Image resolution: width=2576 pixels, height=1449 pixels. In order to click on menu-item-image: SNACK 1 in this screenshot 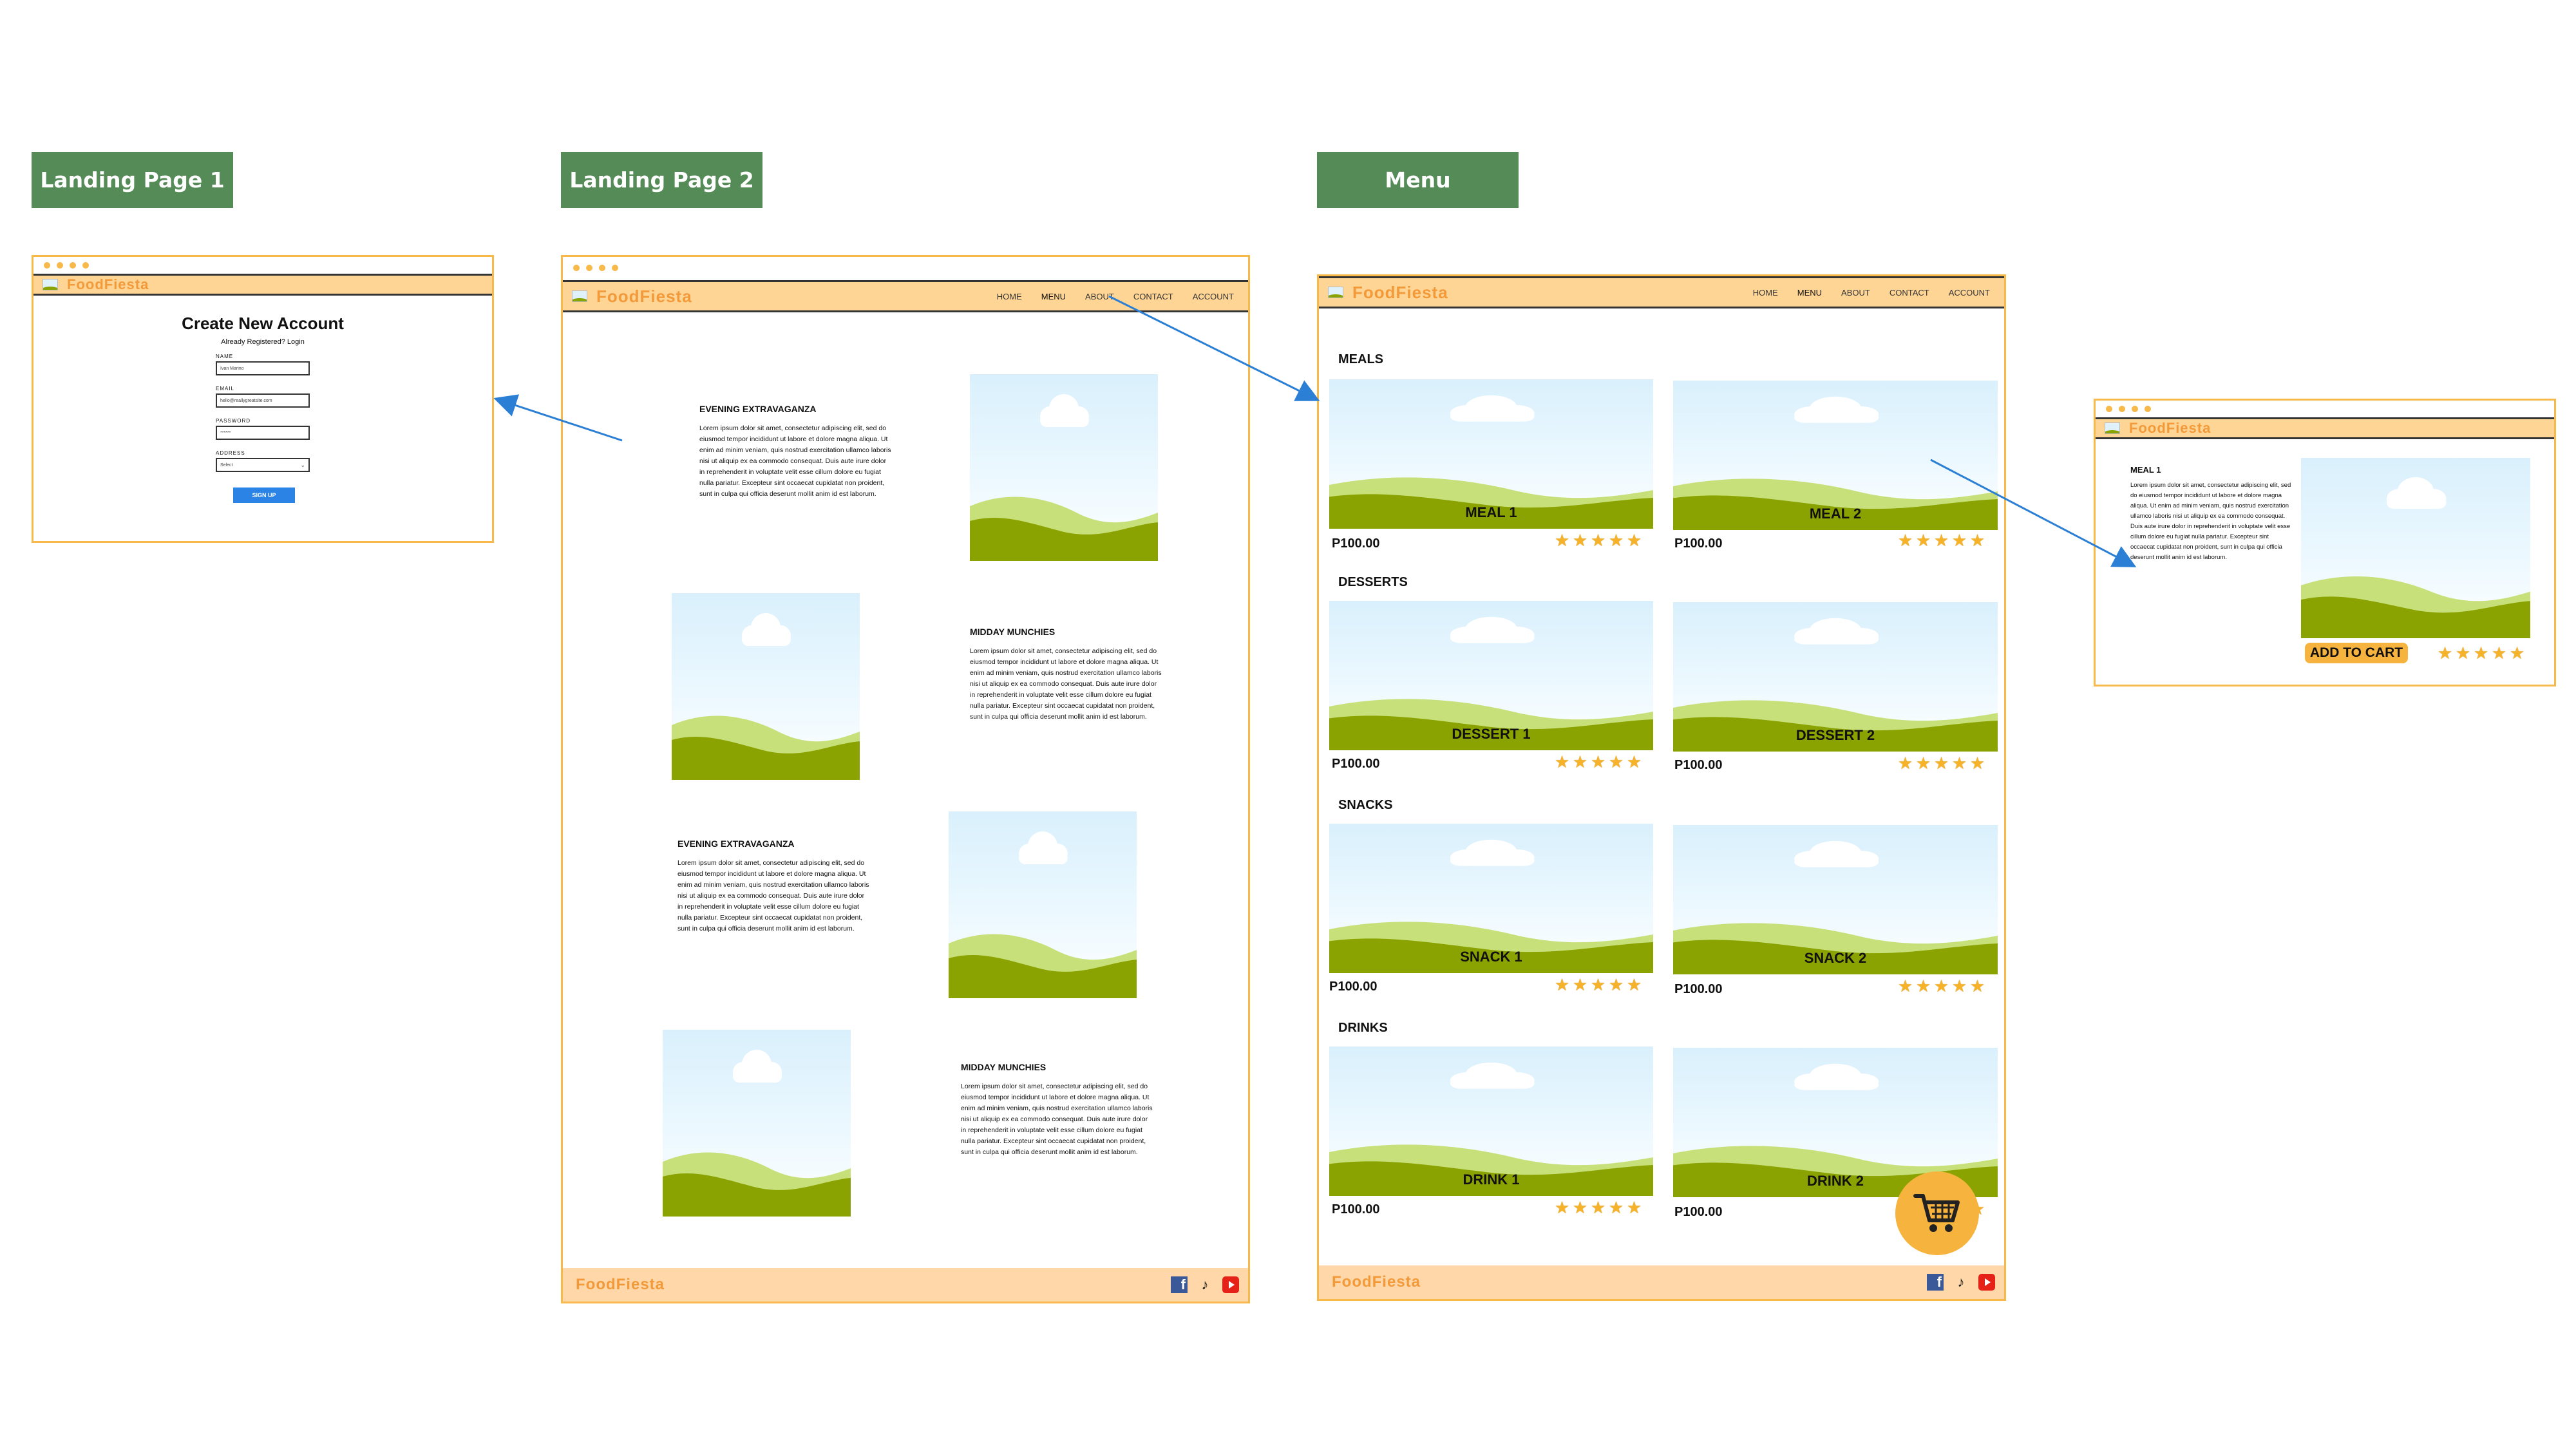, I will do `click(1491, 899)`.